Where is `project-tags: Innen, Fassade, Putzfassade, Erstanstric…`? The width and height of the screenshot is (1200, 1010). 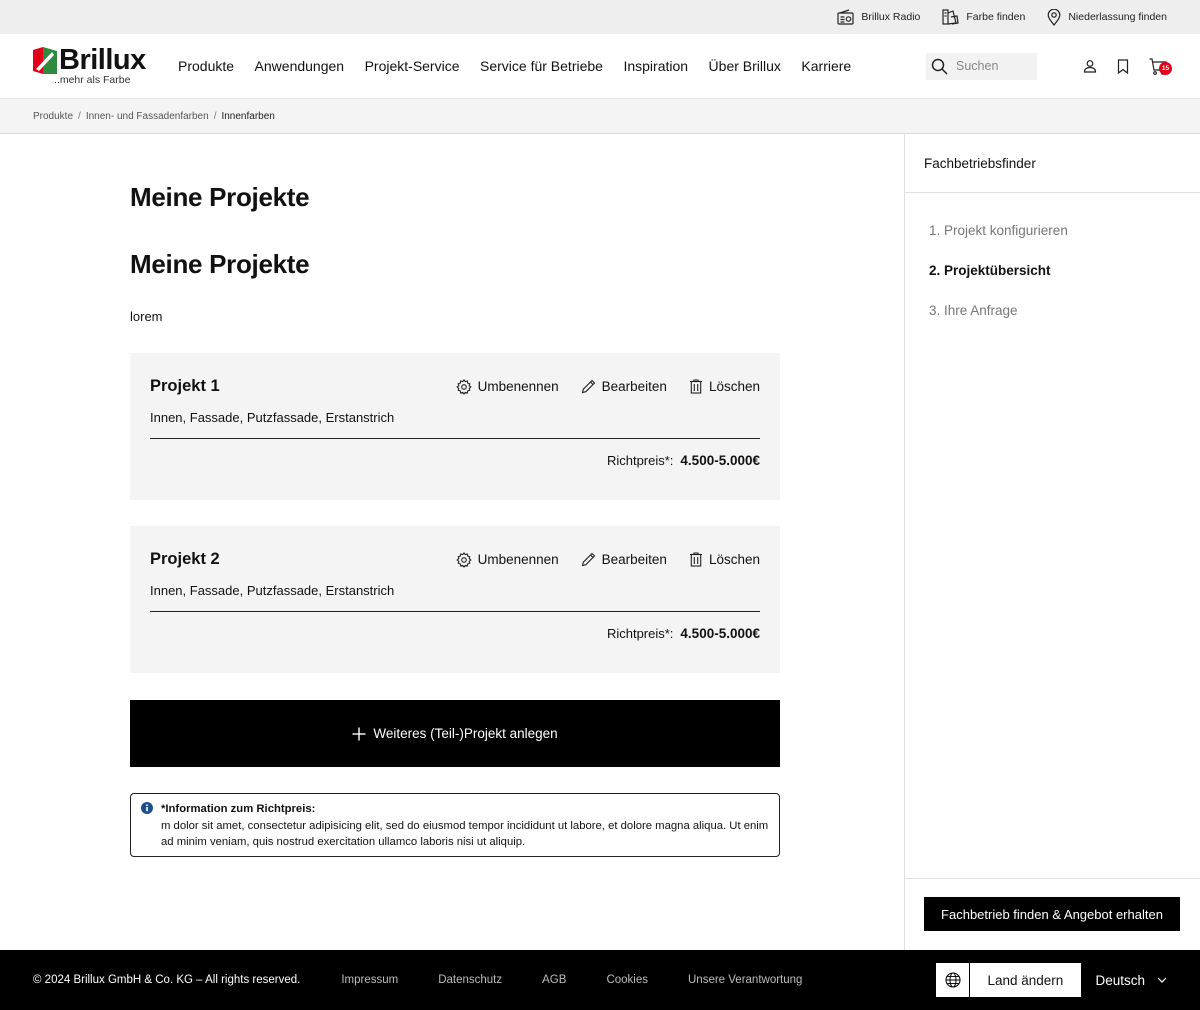 project-tags: Innen, Fassade, Putzfassade, Erstanstric… is located at coordinates (272, 590).